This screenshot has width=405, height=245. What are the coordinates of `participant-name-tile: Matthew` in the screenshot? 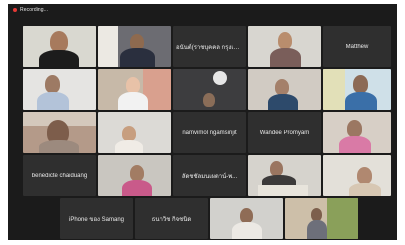 It's located at (357, 46).